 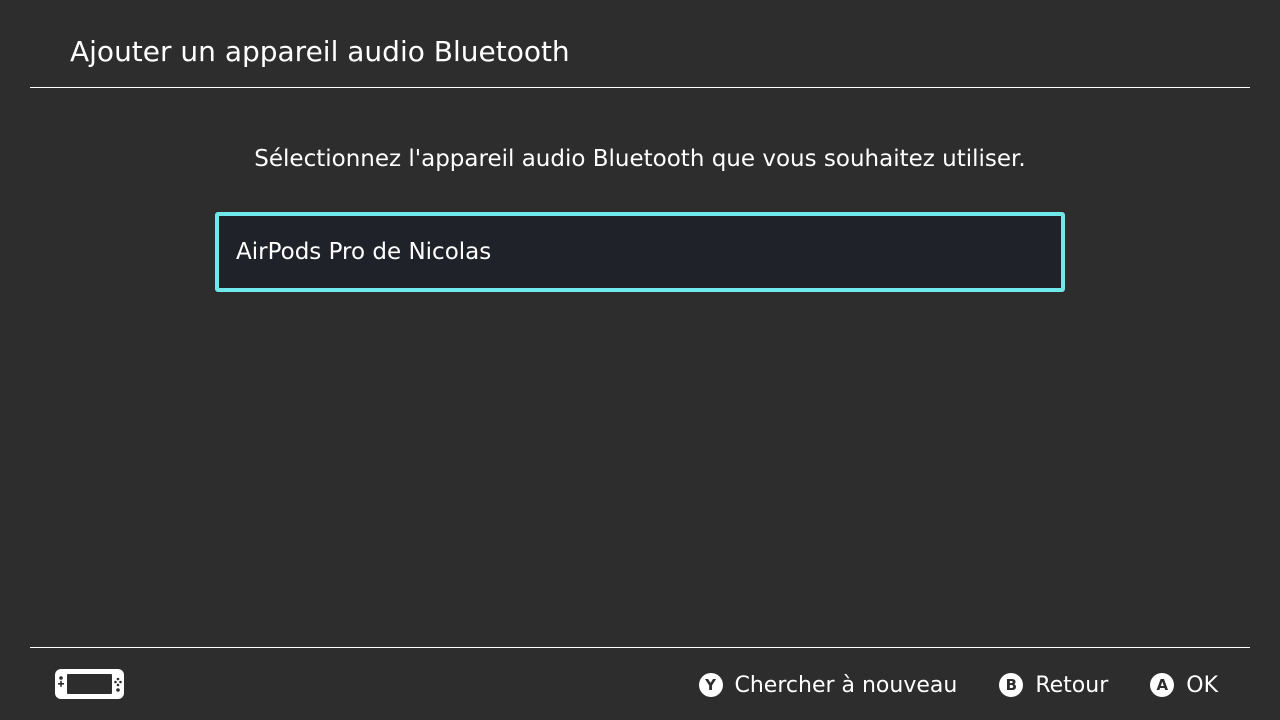 I want to click on b-button-icon: B, so click(x=1011, y=685).